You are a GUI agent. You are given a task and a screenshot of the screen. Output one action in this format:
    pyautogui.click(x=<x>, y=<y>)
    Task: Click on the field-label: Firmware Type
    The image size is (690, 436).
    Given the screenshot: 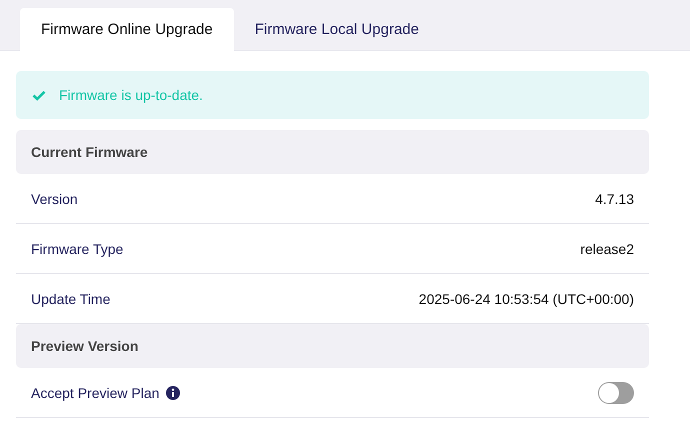 What is the action you would take?
    pyautogui.click(x=77, y=248)
    